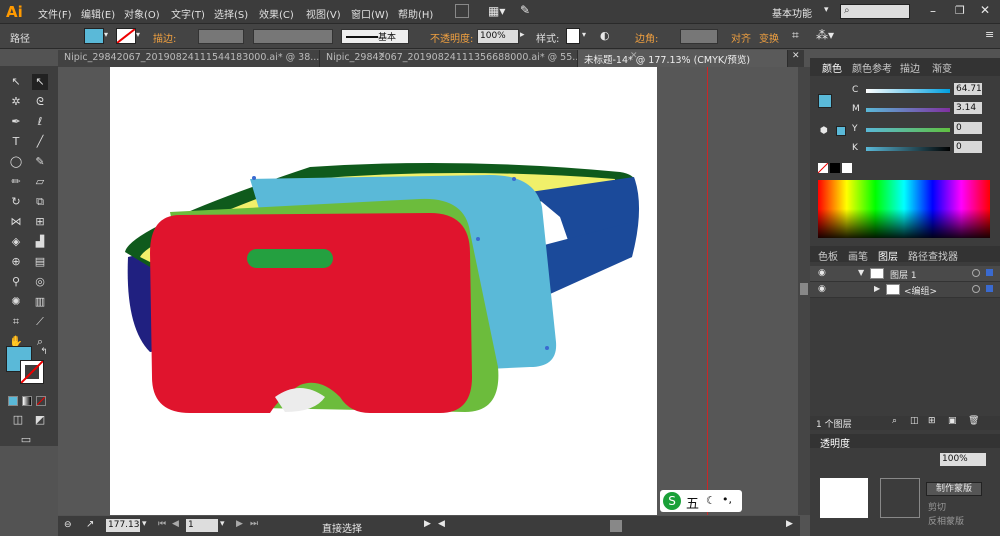  Describe the element at coordinates (323, 13) in the screenshot. I see `menu-view: 视图(V)` at that location.